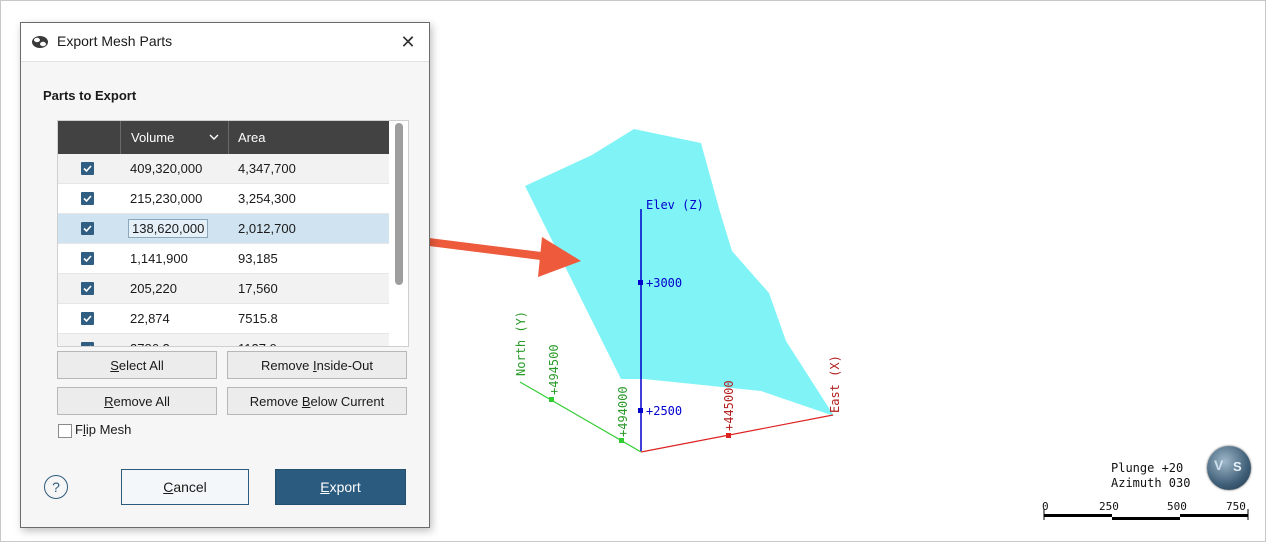  What do you see at coordinates (317, 401) in the screenshot?
I see `remove-below-current-button: Remove Below Current` at bounding box center [317, 401].